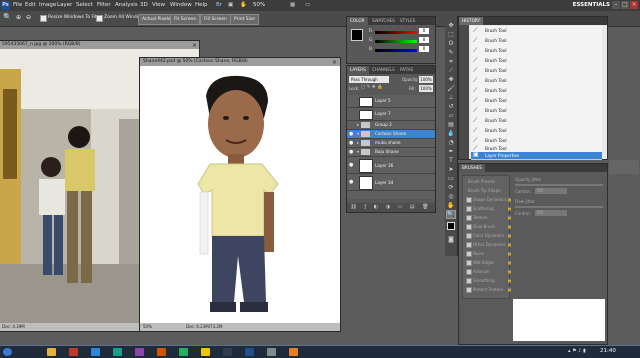  I want to click on lasso-tool-icon: ʘ, so click(451, 43).